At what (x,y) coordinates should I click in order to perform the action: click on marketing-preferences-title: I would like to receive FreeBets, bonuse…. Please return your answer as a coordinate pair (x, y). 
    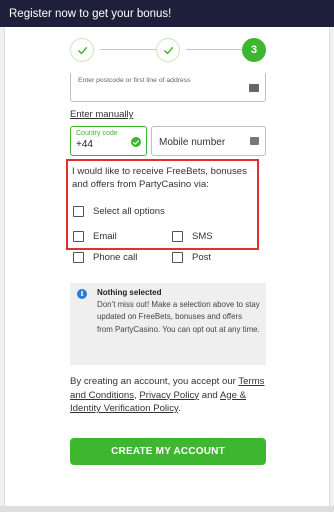
    Looking at the image, I should click on (159, 178).